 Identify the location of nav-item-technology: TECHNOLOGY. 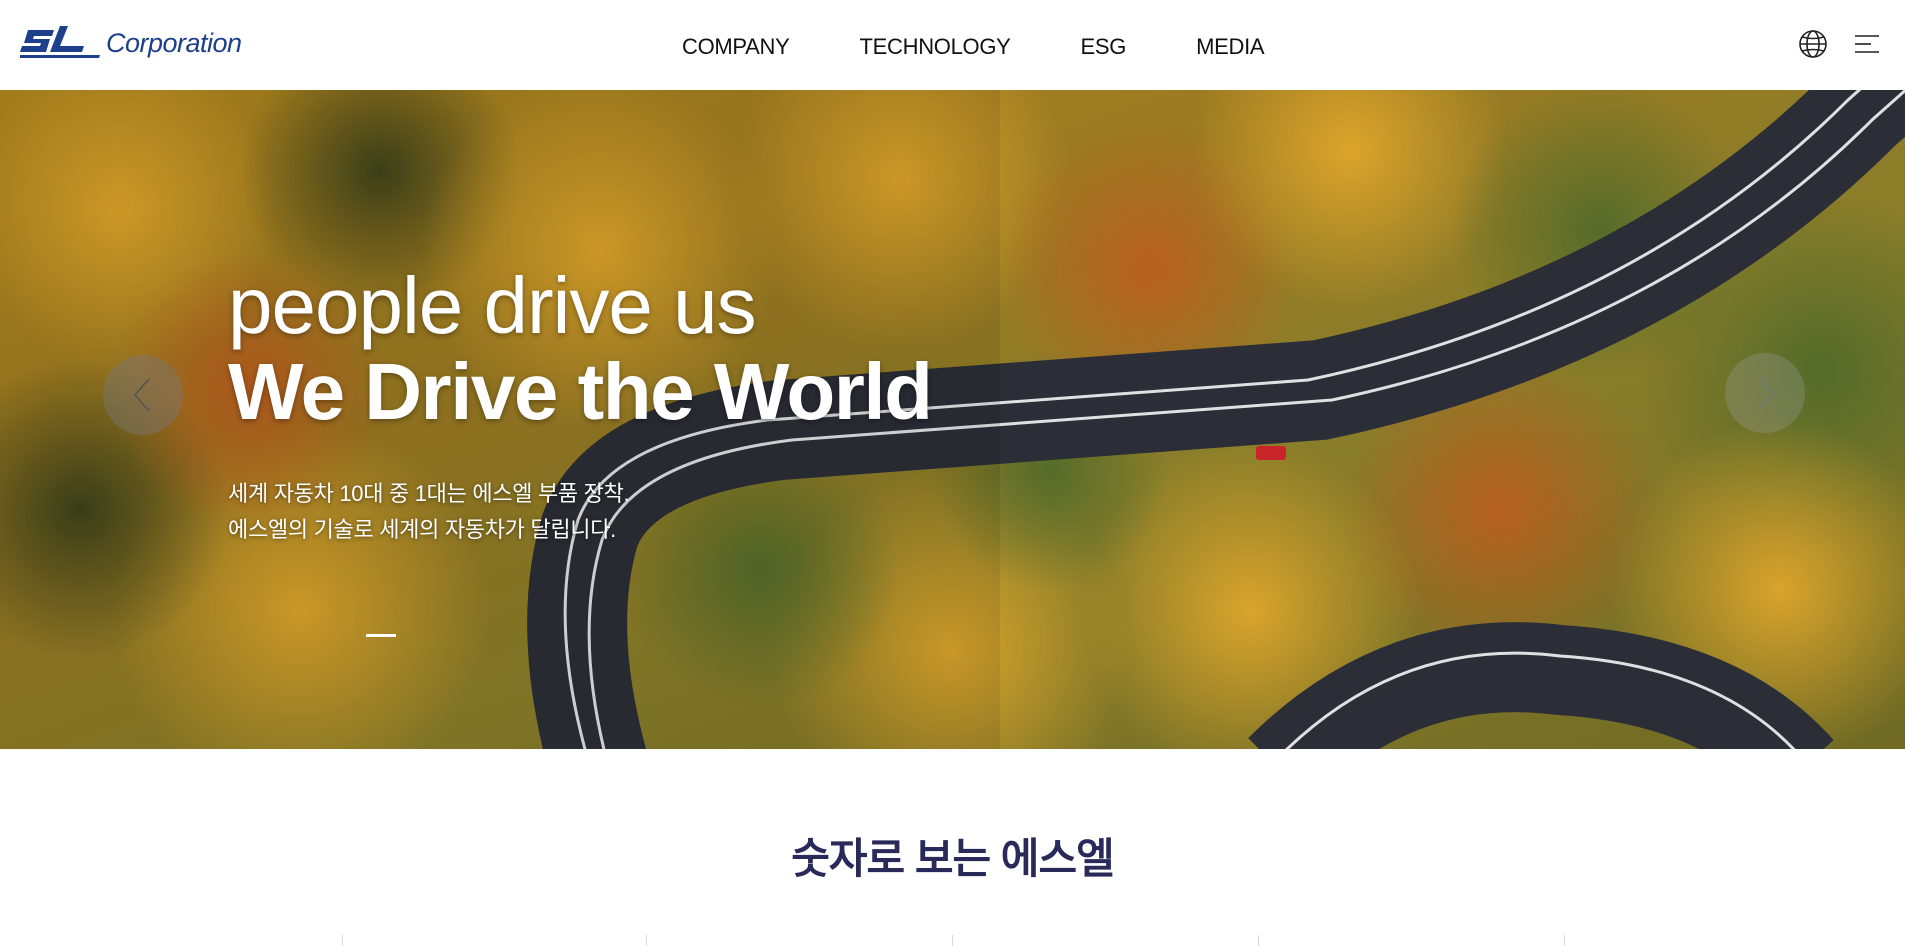
(935, 47).